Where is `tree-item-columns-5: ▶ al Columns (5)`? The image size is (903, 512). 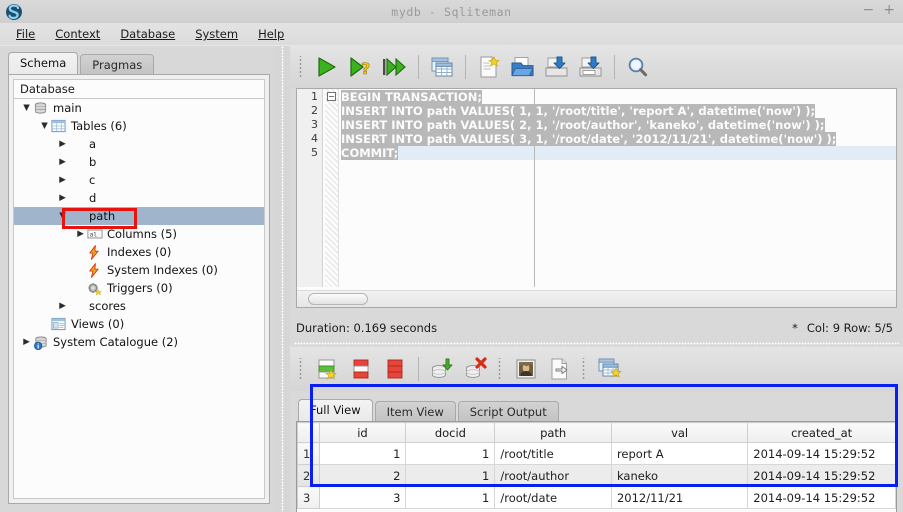 tree-item-columns-5: ▶ al Columns (5) is located at coordinates (139, 234).